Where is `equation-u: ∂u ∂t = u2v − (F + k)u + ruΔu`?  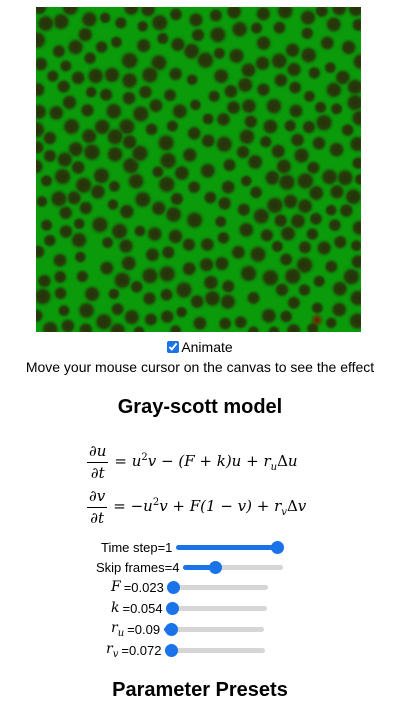
equation-u: ∂u ∂t = u2v − (F + k)u + ruΔu is located at coordinates (192, 462).